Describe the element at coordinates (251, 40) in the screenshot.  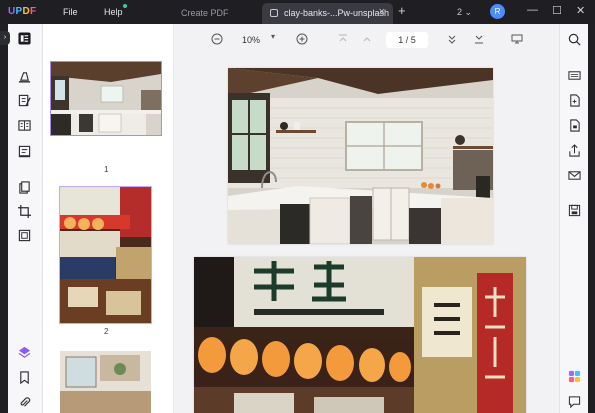
I see `zoom-level: 10%` at that location.